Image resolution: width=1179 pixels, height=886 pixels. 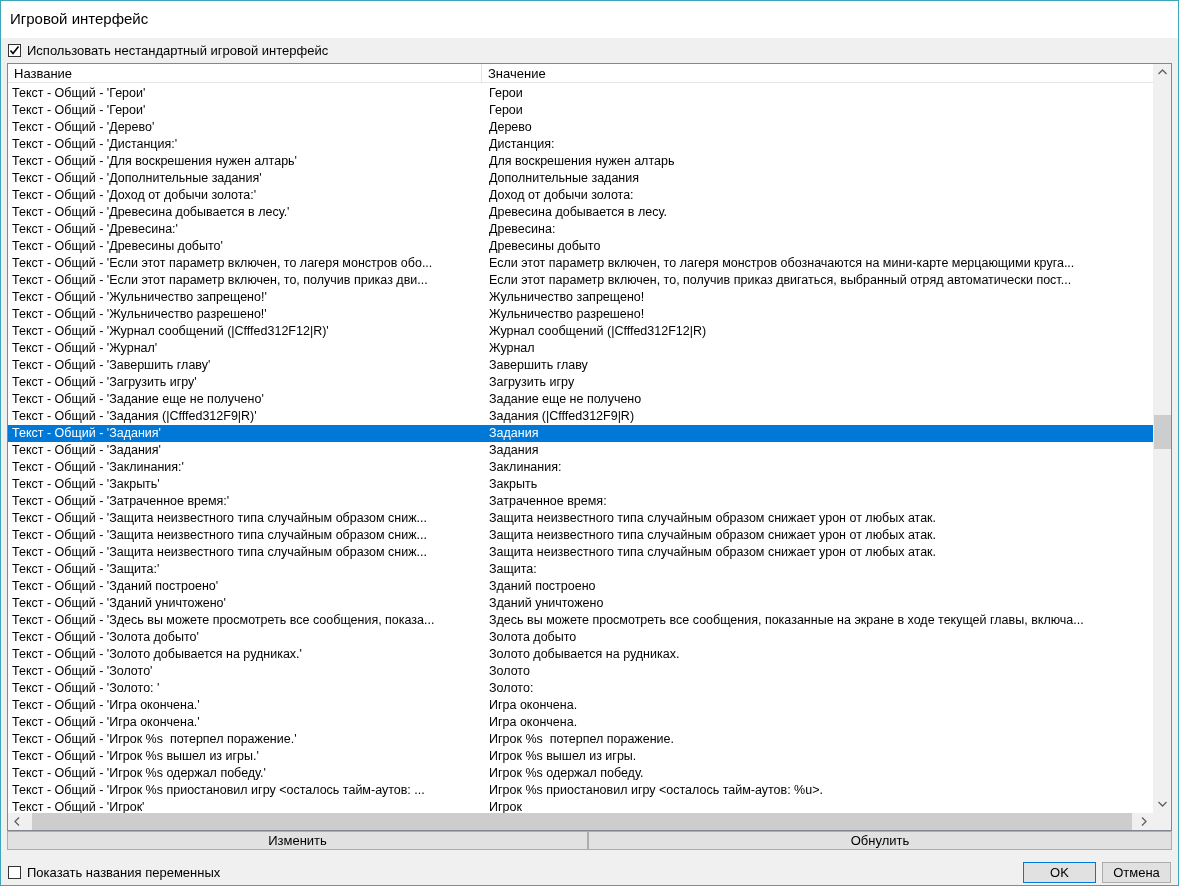 I want to click on value-cell-text: Золото:, so click(x=511, y=688).